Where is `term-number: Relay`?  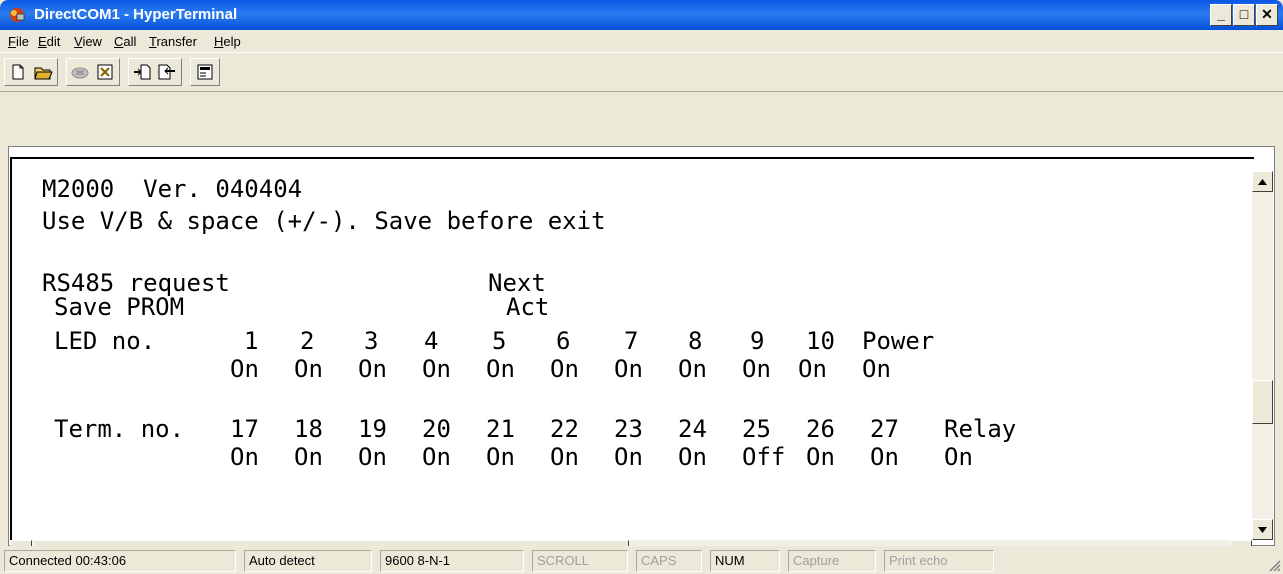
term-number: Relay is located at coordinates (980, 429).